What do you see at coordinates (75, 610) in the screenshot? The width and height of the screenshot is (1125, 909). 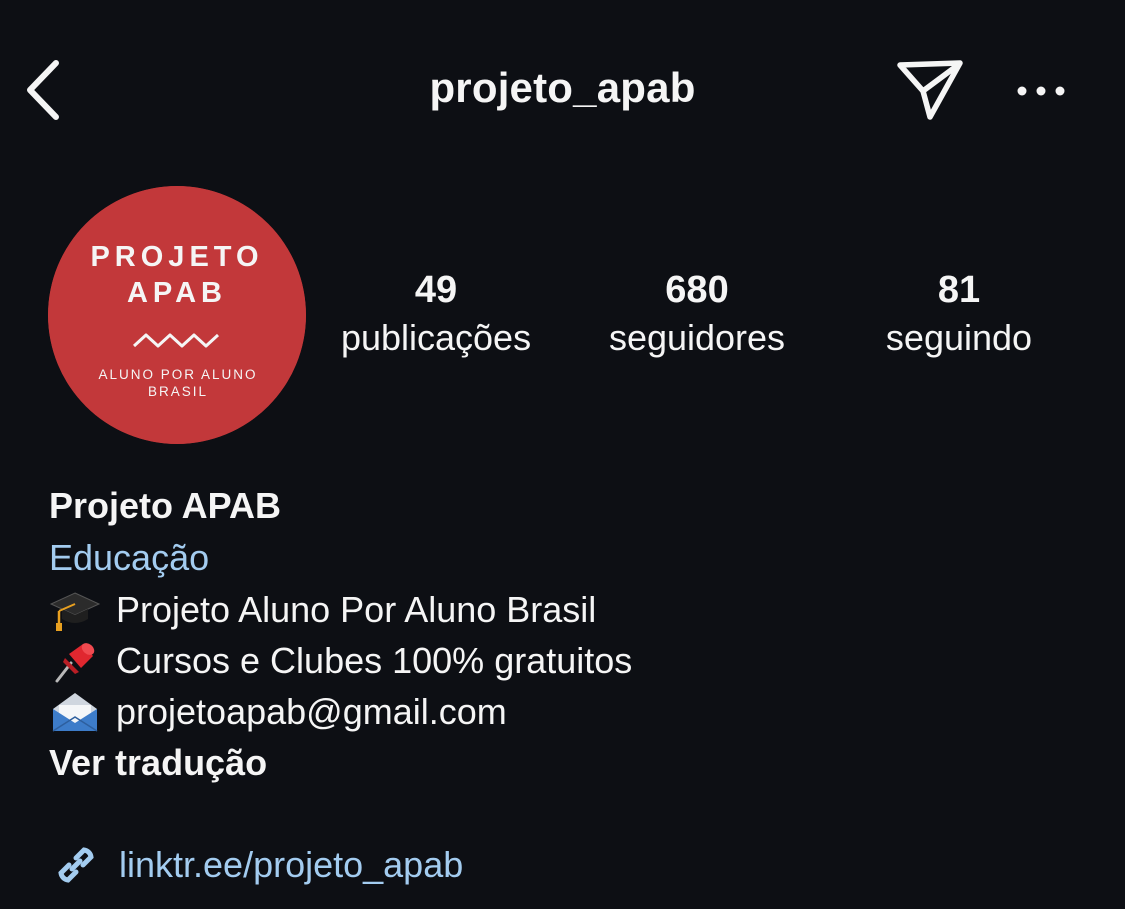 I see `graduation-cap-icon` at bounding box center [75, 610].